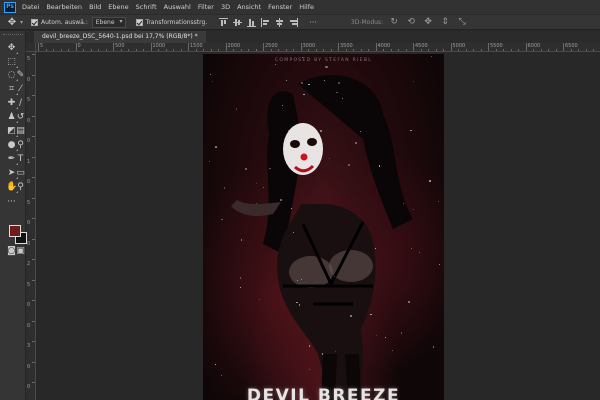  Describe the element at coordinates (496, 46) in the screenshot. I see `ruler-label: 5500` at that location.